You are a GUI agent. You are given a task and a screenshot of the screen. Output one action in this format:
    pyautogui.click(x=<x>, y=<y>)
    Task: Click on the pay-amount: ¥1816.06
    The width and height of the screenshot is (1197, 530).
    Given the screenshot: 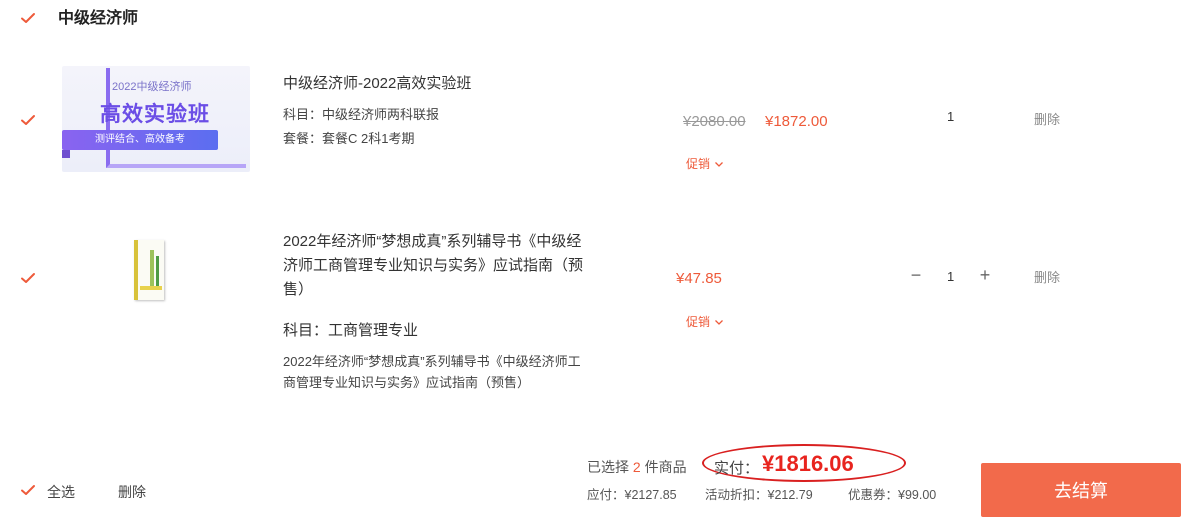 What is the action you would take?
    pyautogui.click(x=808, y=463)
    